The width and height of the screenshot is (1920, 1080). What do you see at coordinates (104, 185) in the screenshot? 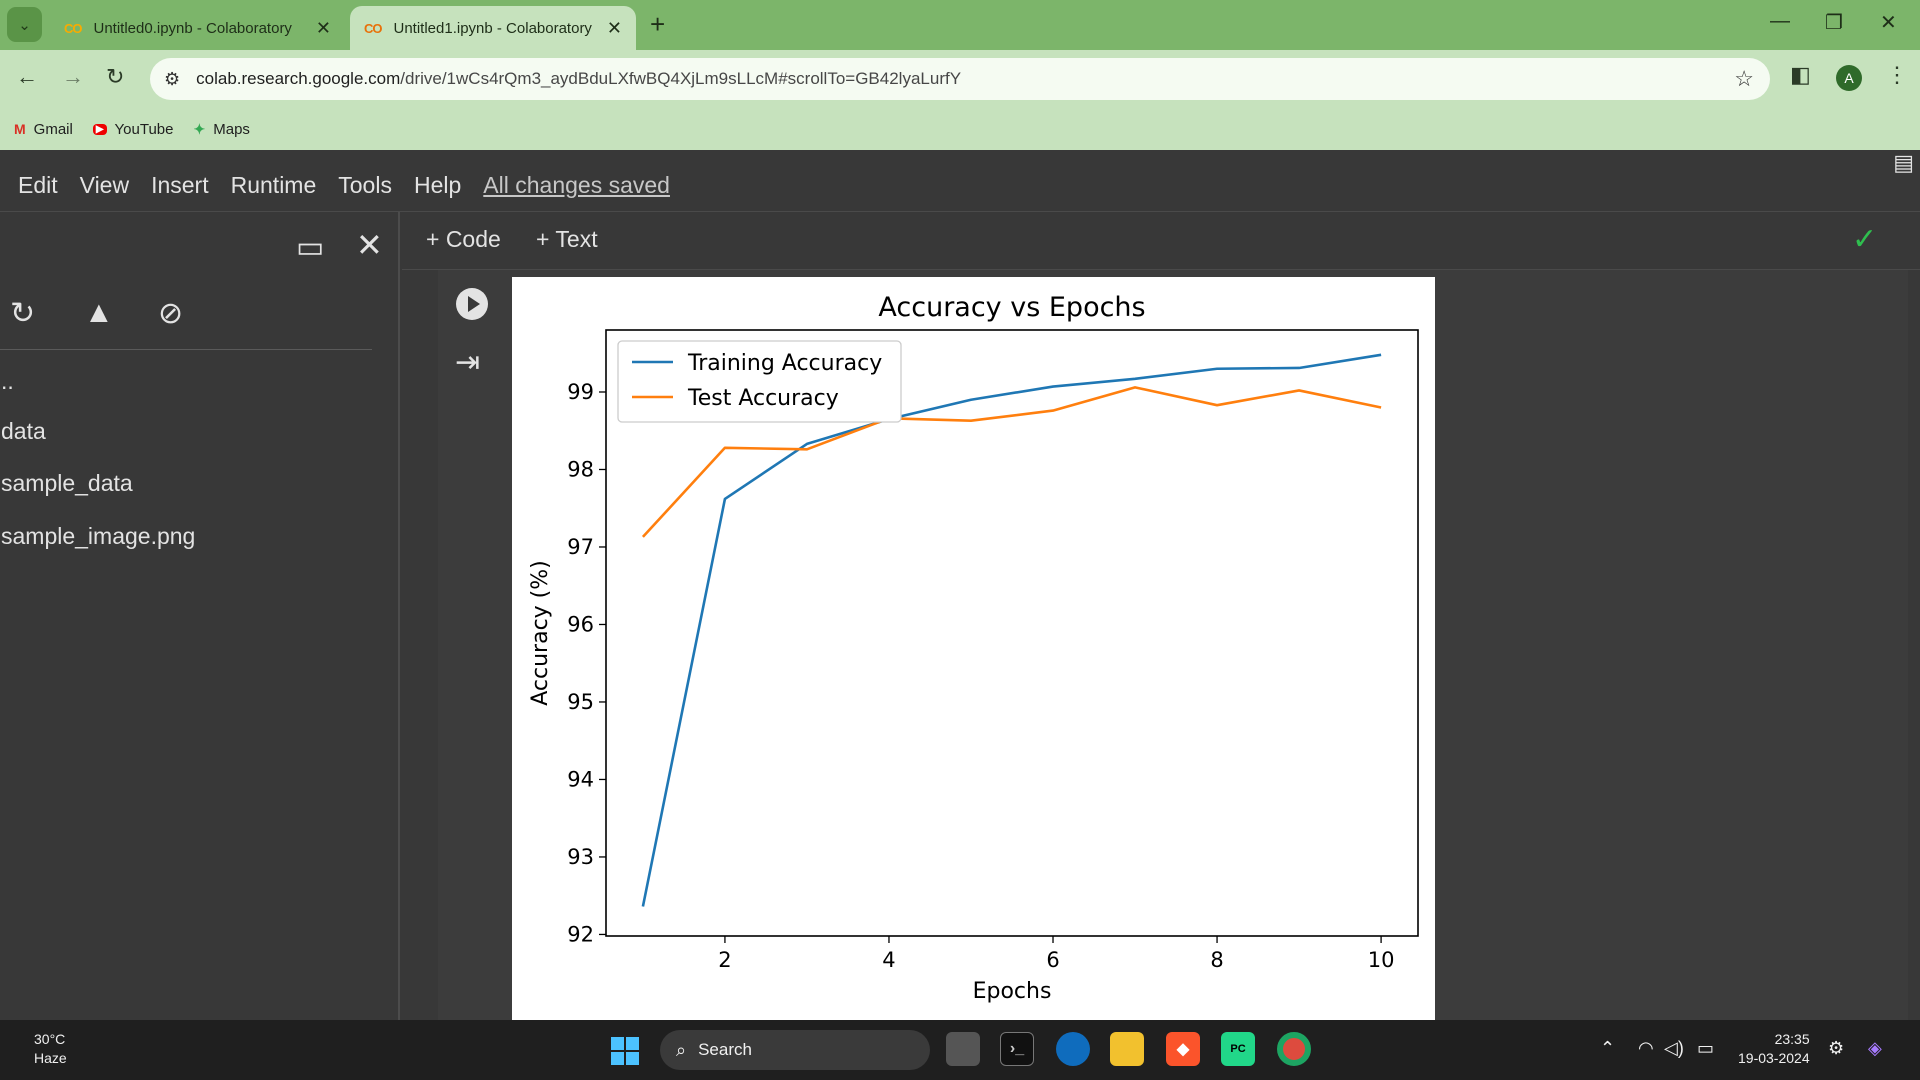
I see `menu-view: View` at bounding box center [104, 185].